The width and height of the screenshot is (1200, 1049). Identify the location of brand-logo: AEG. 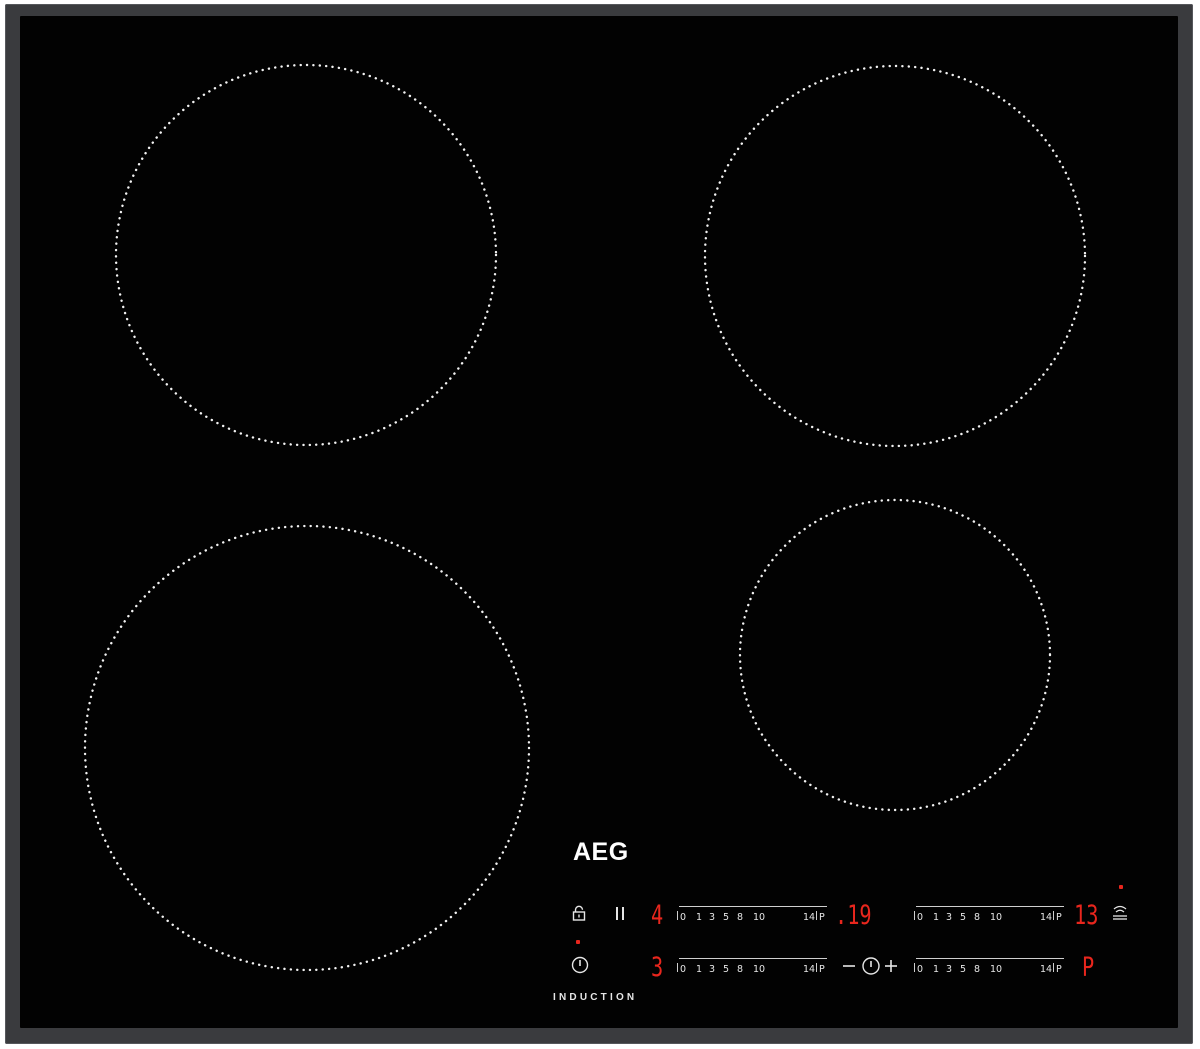
(601, 852).